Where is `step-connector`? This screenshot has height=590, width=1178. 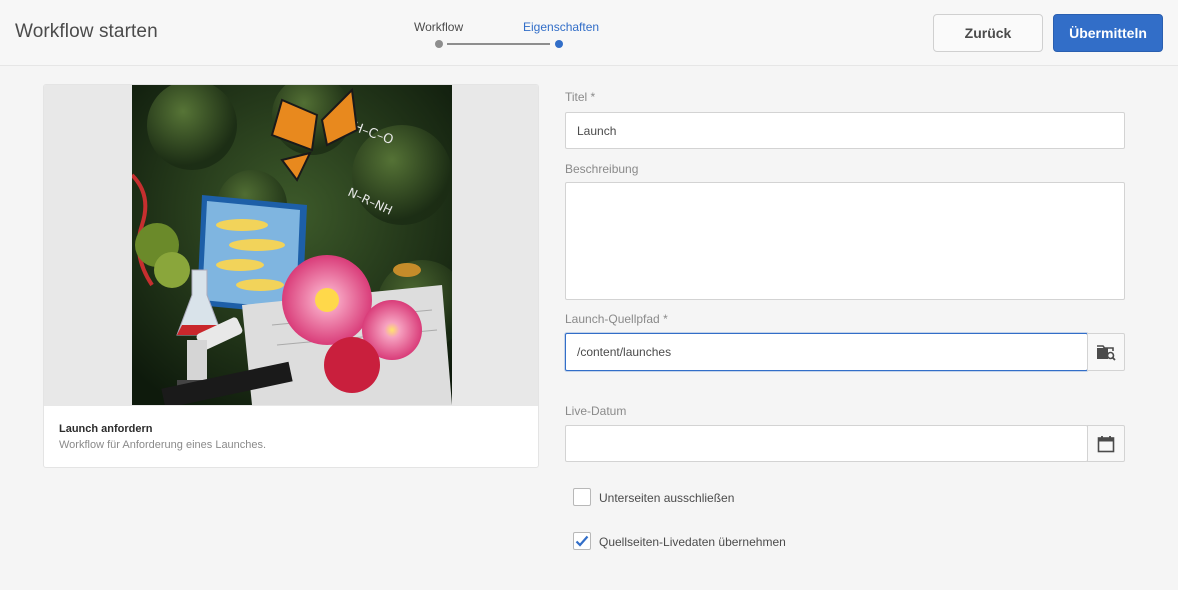
step-connector is located at coordinates (498, 44).